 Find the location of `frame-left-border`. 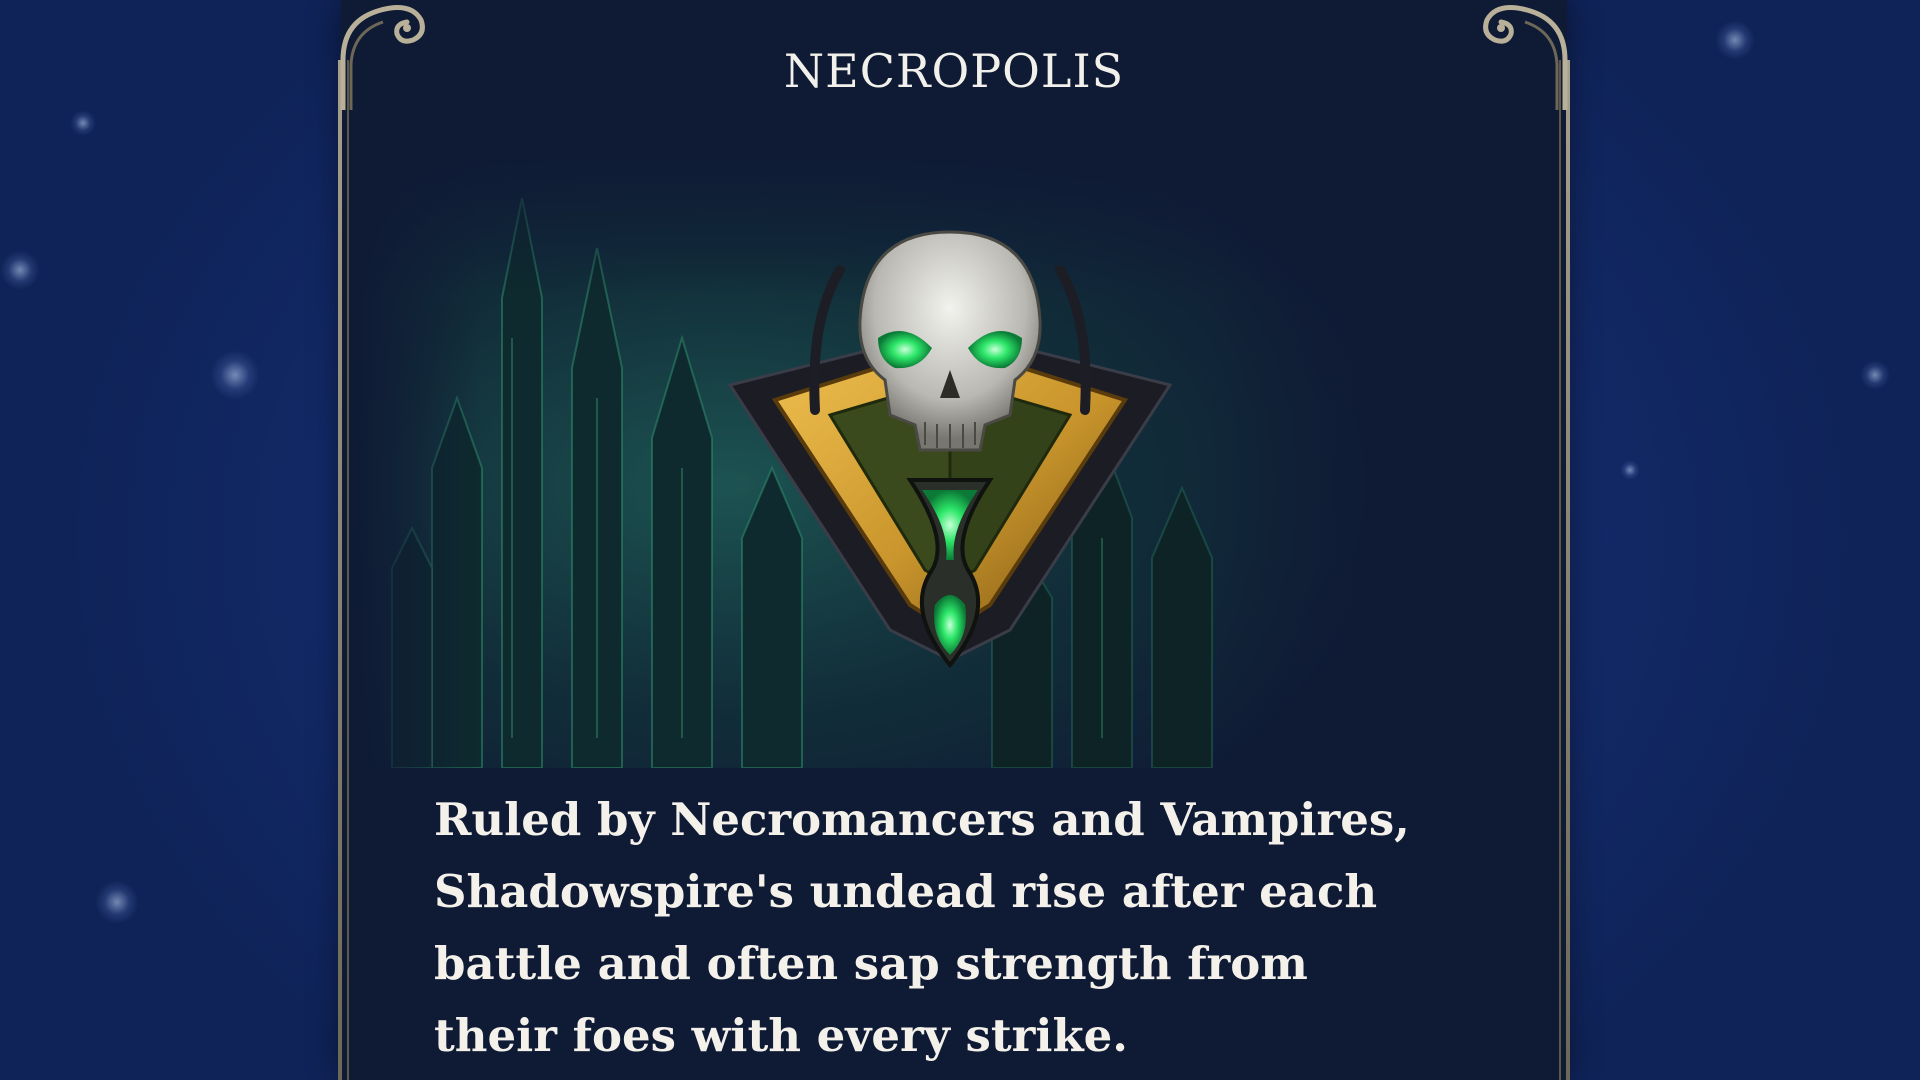

frame-left-border is located at coordinates (340, 570).